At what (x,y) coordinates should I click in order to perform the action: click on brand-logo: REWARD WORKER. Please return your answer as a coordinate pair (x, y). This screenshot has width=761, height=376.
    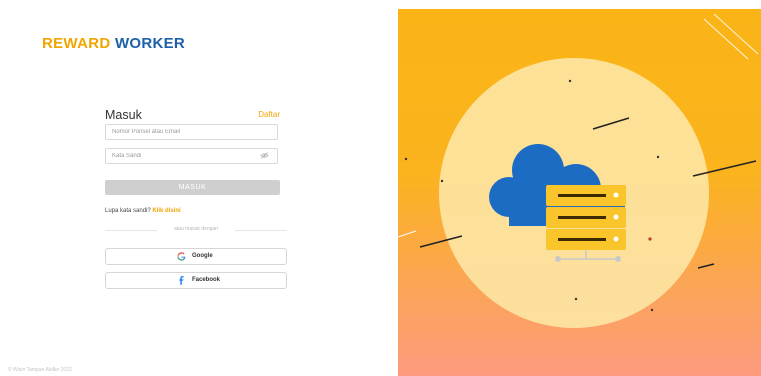
    Looking at the image, I should click on (113, 43).